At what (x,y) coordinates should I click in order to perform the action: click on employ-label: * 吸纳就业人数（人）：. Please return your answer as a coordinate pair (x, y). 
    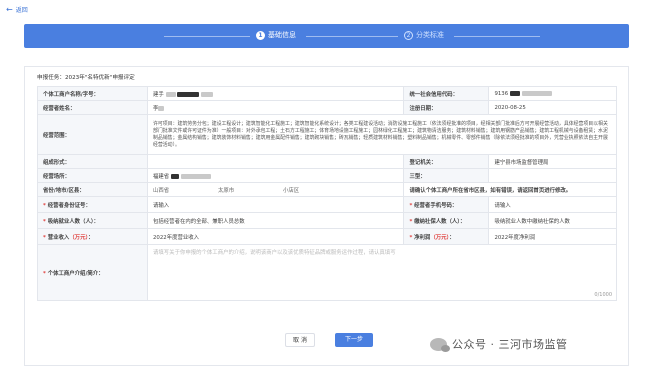
    Looking at the image, I should click on (92, 220).